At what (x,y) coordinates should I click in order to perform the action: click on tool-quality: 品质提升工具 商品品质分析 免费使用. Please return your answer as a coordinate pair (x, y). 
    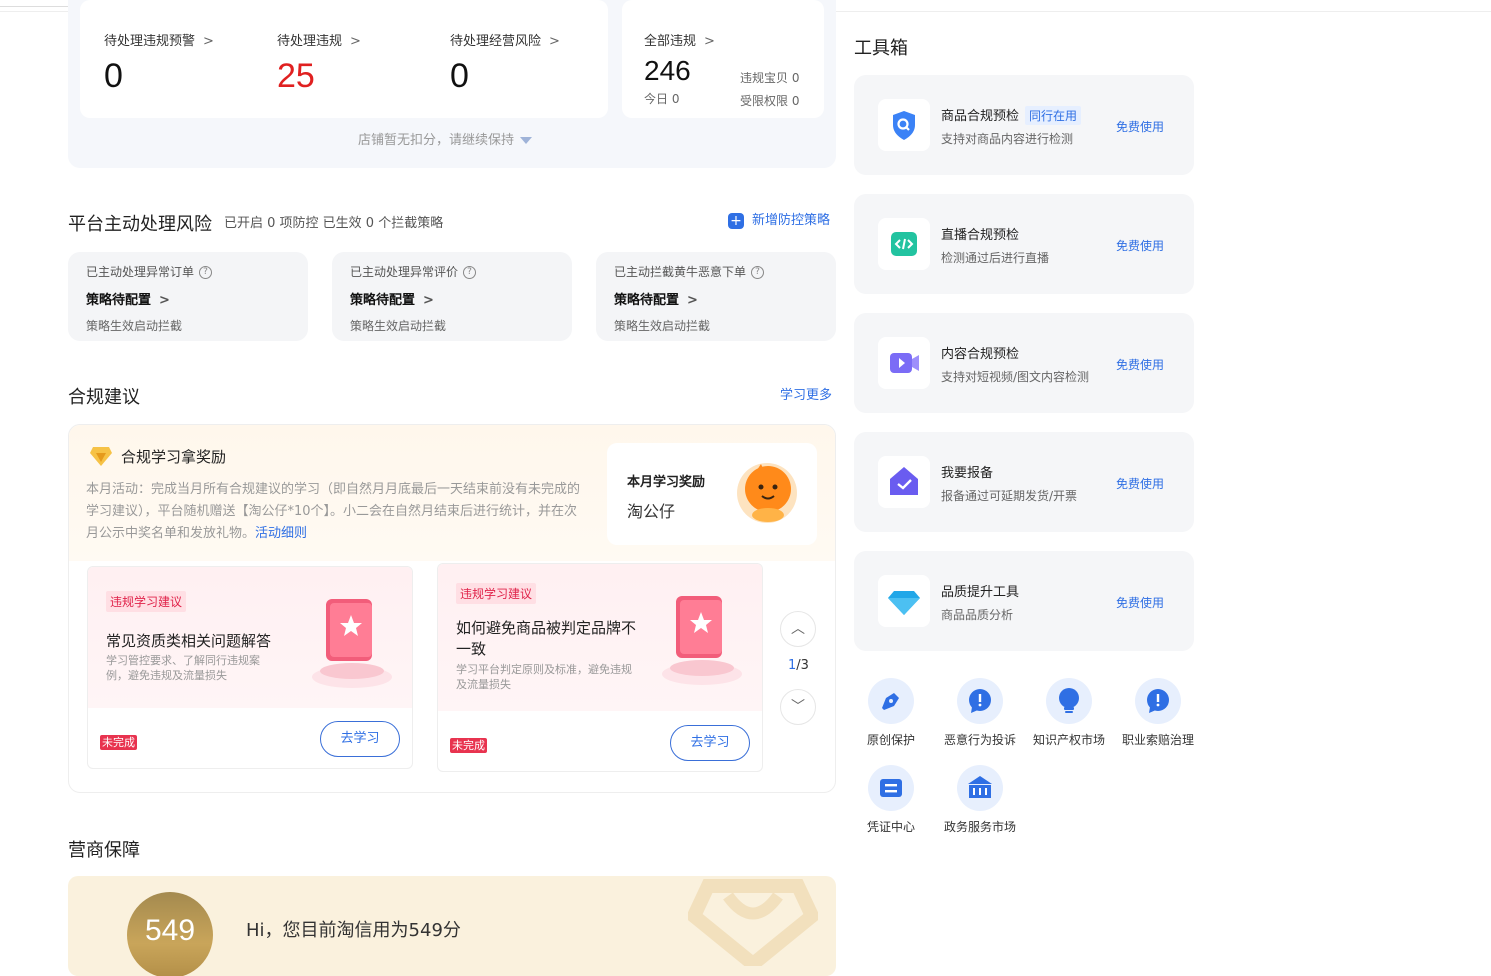
    Looking at the image, I should click on (1024, 601).